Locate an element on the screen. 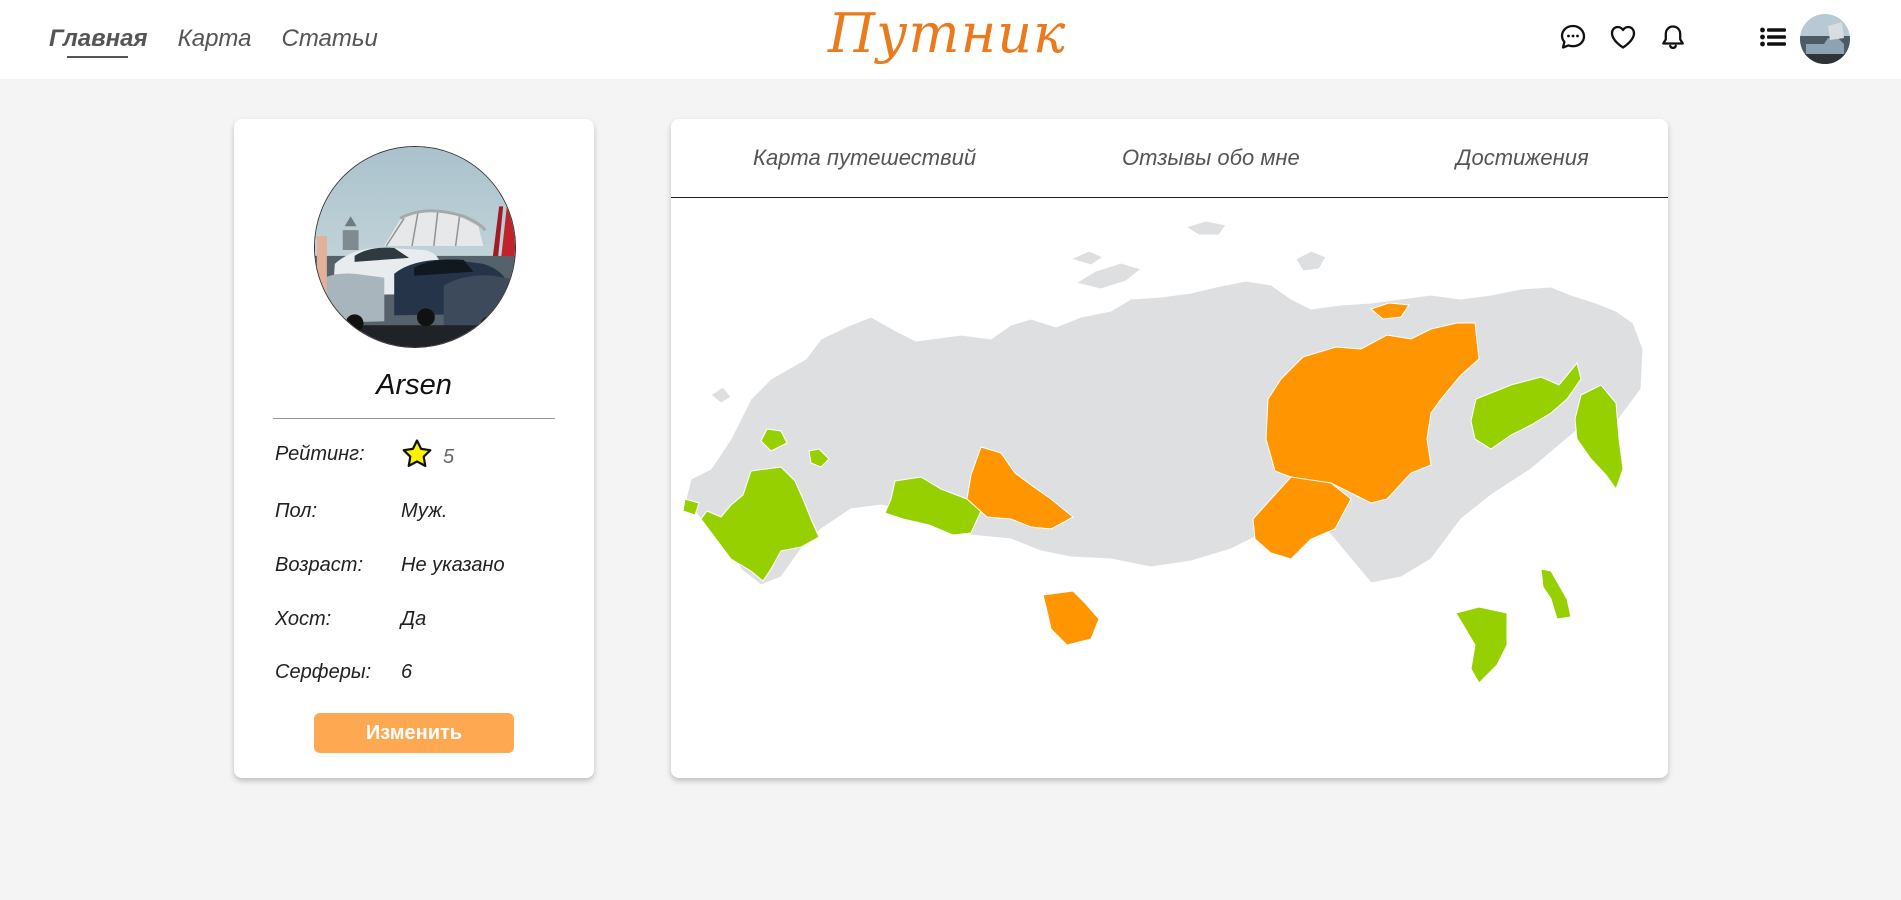 The width and height of the screenshot is (1901, 900). surfers-row: Серферы: 6 is located at coordinates (420, 672).